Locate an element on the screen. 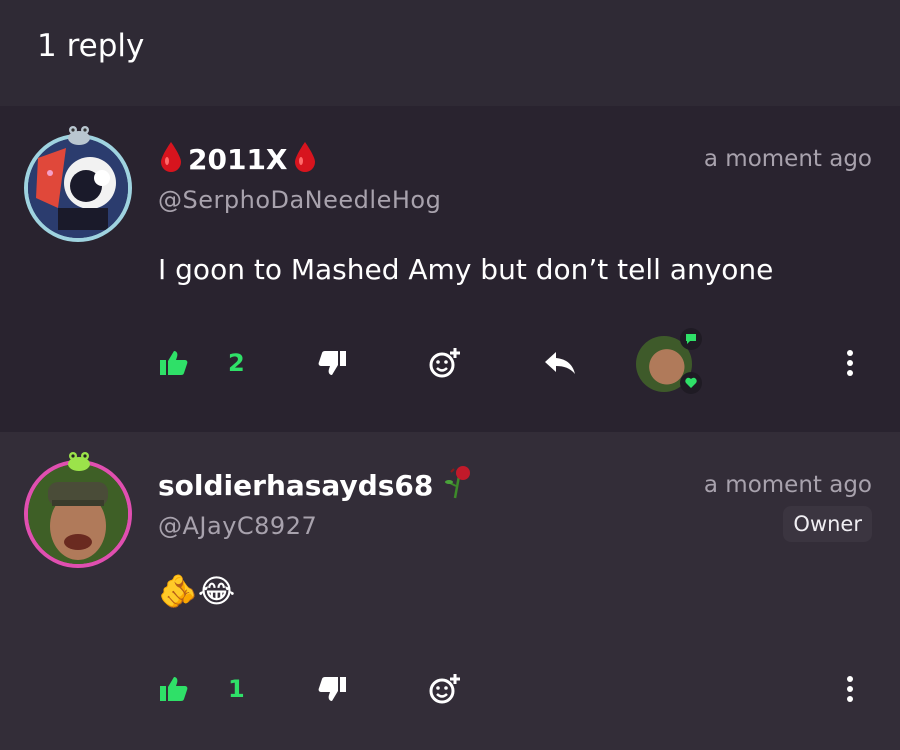 The image size is (900, 750). comment-actions: 2 is located at coordinates (518, 361).